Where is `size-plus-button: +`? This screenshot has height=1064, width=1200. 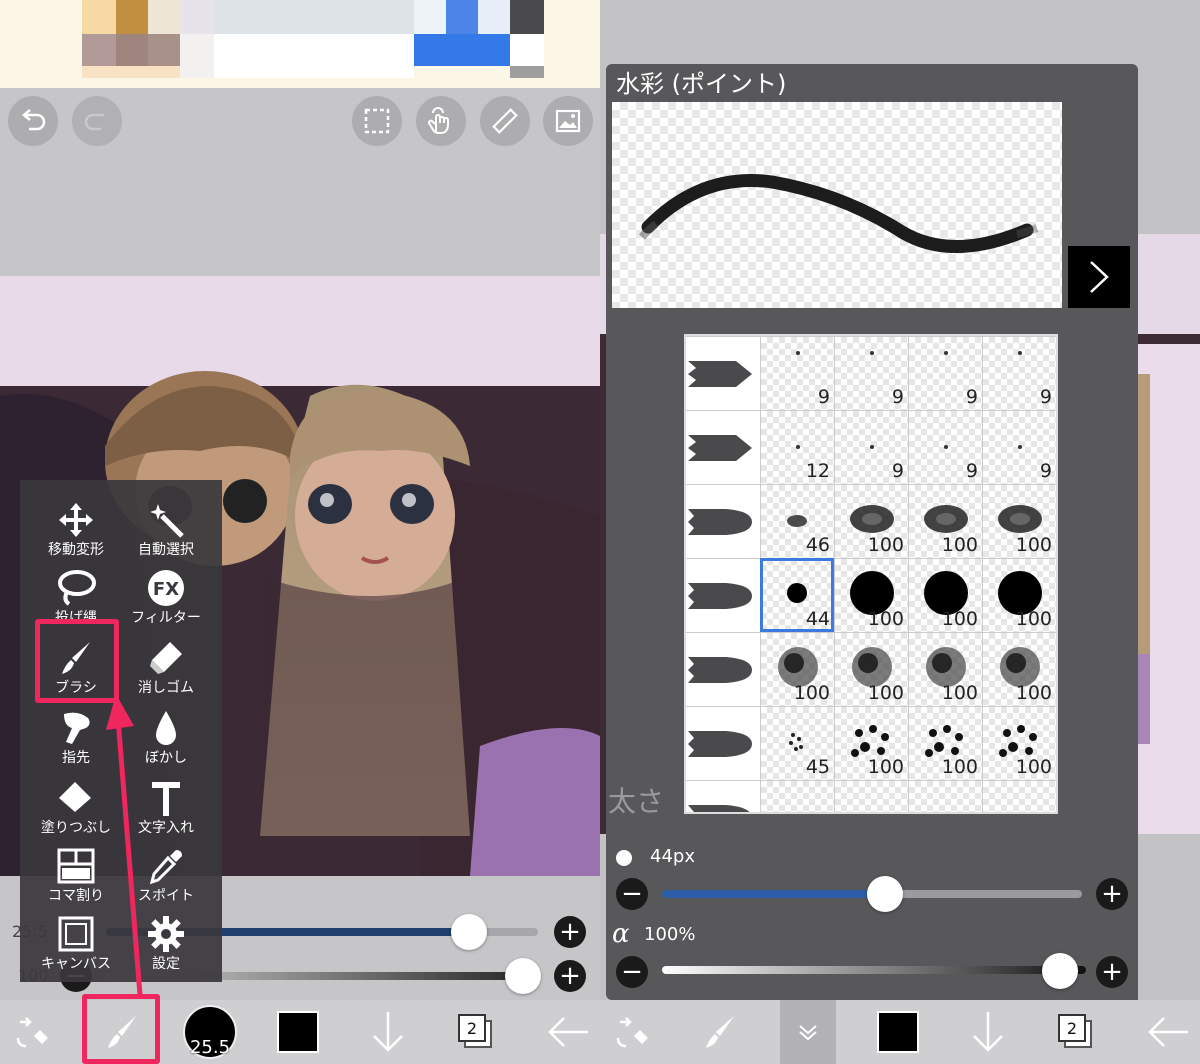 size-plus-button: + is located at coordinates (1112, 894).